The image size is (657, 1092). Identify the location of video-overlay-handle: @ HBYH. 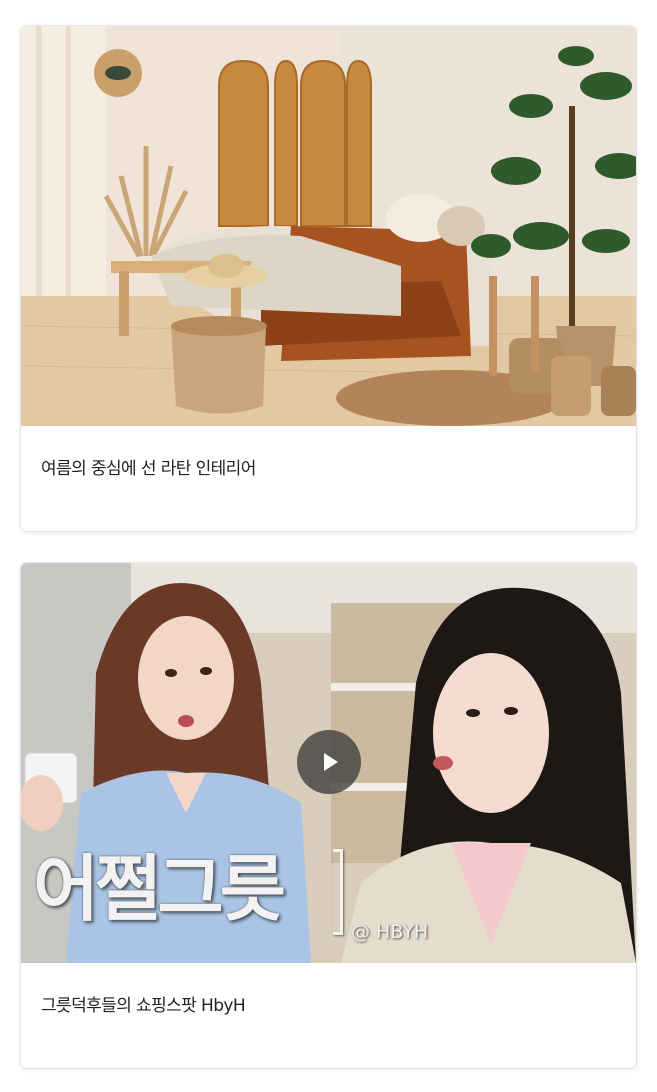
(390, 932).